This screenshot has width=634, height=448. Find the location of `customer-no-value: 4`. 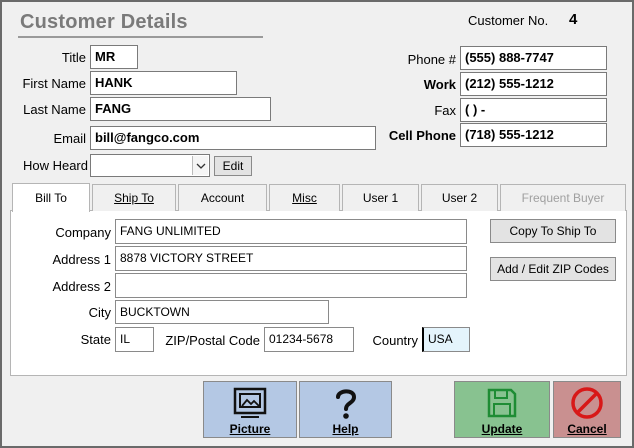

customer-no-value: 4 is located at coordinates (573, 19).